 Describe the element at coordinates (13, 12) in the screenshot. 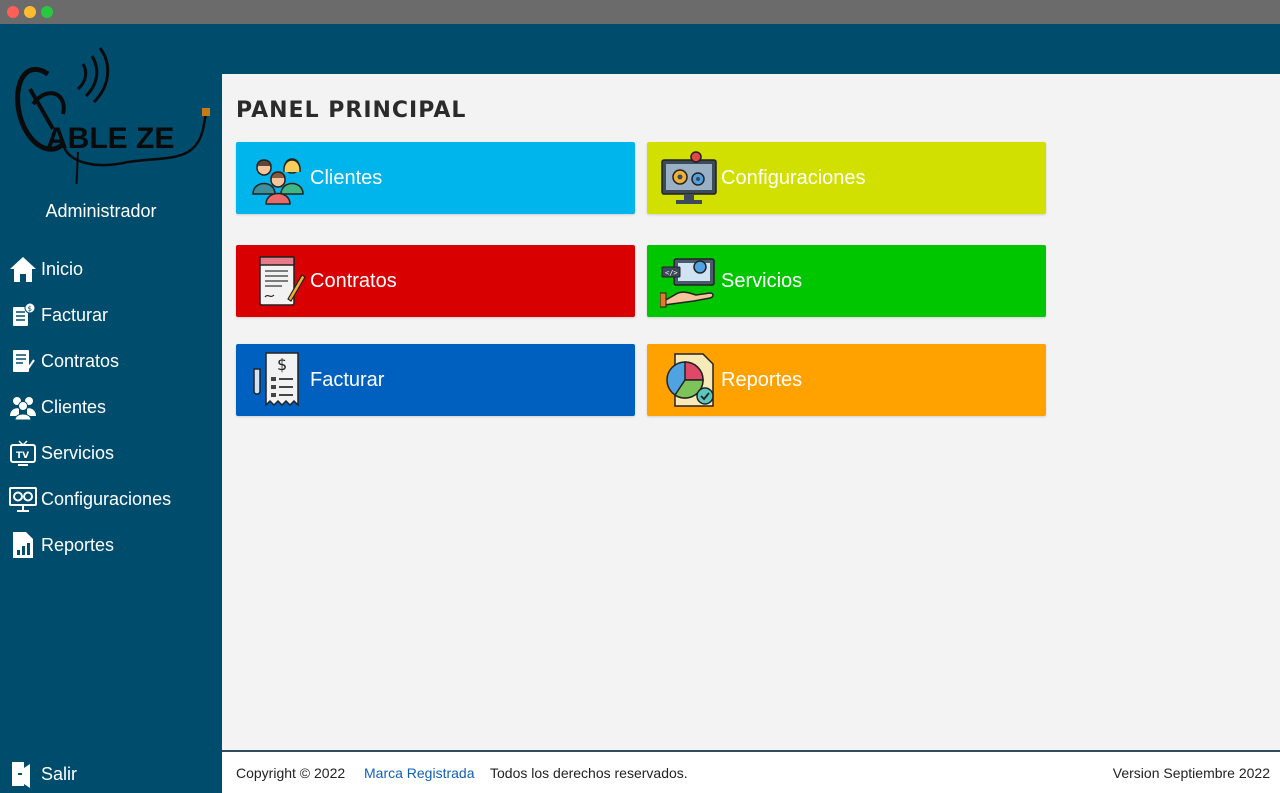

I see `close-window-button` at that location.